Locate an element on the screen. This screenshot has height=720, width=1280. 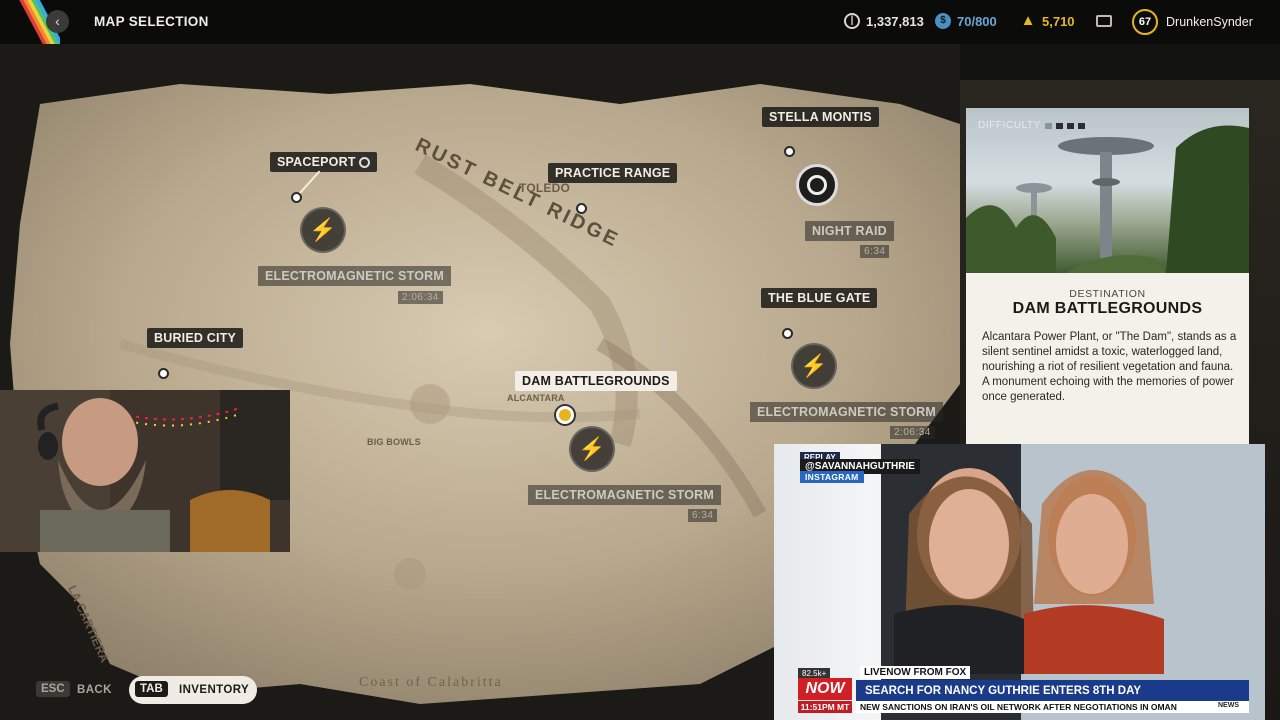
page-title: MAP SELECTION is located at coordinates (151, 21).